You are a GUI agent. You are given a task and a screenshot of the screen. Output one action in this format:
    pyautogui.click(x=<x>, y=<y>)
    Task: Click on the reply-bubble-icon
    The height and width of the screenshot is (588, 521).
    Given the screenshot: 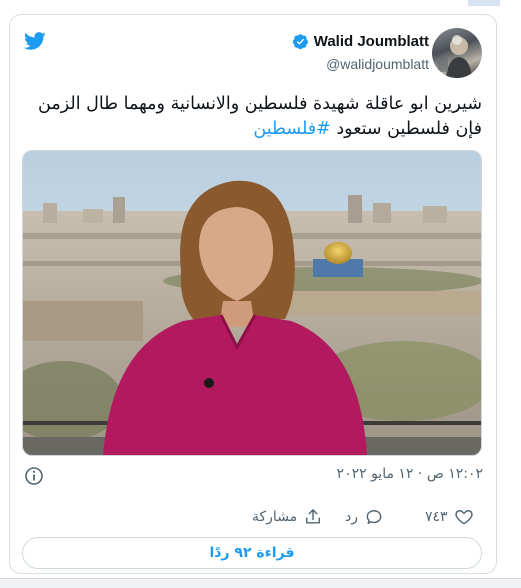 What is the action you would take?
    pyautogui.click(x=374, y=517)
    